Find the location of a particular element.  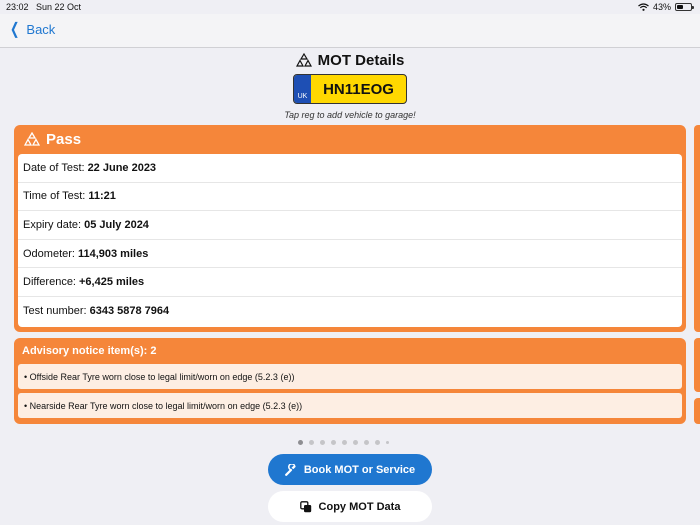

status-bar: 23:02 Sun 22 Oct 43% is located at coordinates (350, 7).